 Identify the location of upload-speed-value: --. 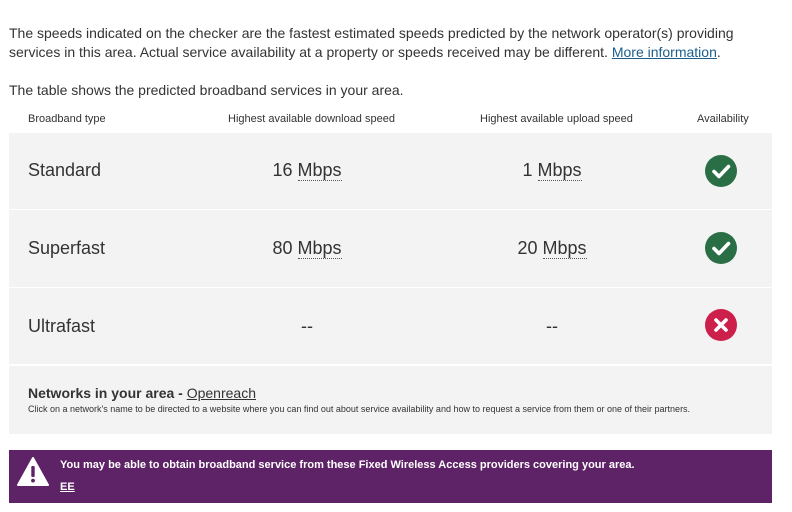
(552, 326).